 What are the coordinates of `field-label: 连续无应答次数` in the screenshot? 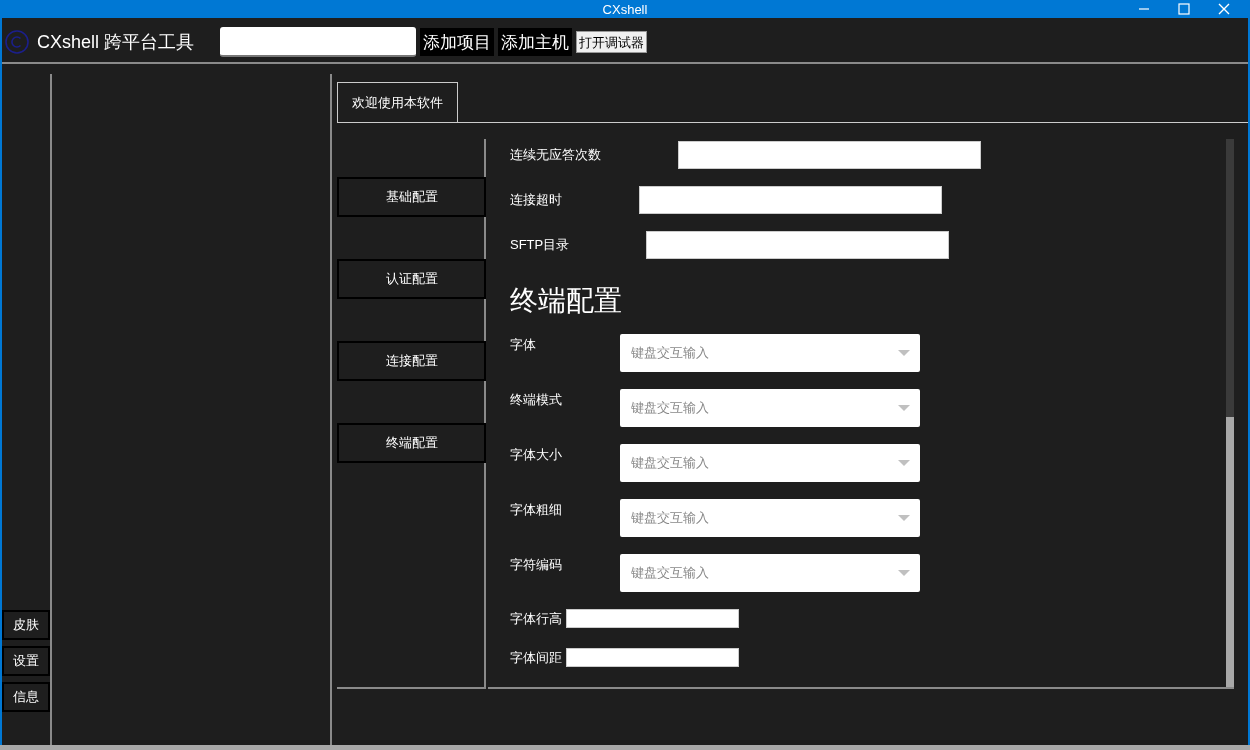 It's located at (555, 155).